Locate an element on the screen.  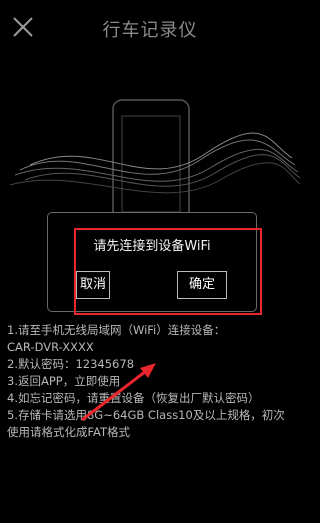
page-title: 行车记录仪 is located at coordinates (150, 30).